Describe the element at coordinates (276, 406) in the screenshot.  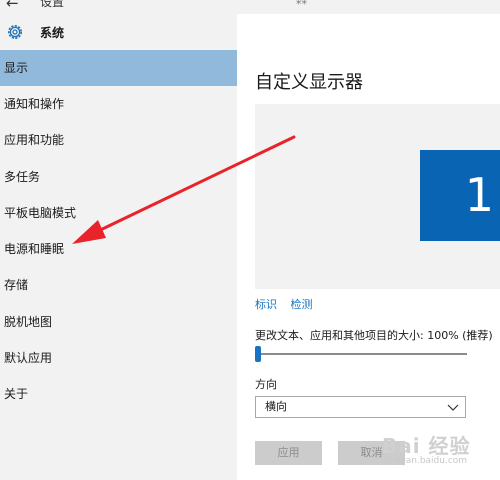
I see `orientation-value: 横向` at that location.